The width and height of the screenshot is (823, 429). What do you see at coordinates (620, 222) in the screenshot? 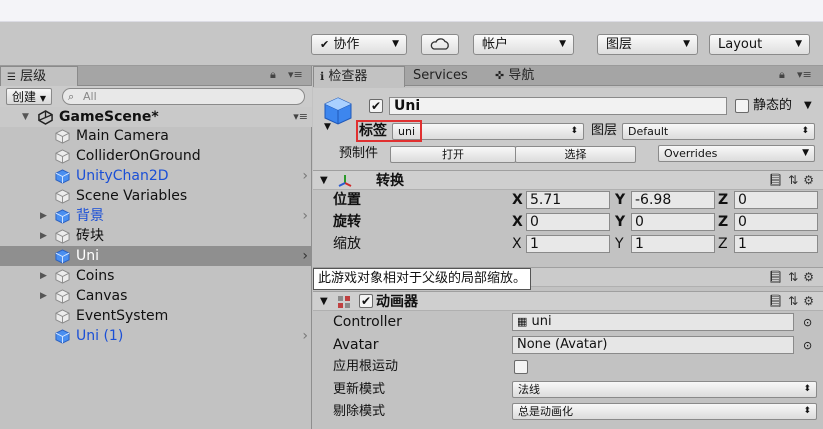
I see `axis-y-label: Y` at bounding box center [620, 222].